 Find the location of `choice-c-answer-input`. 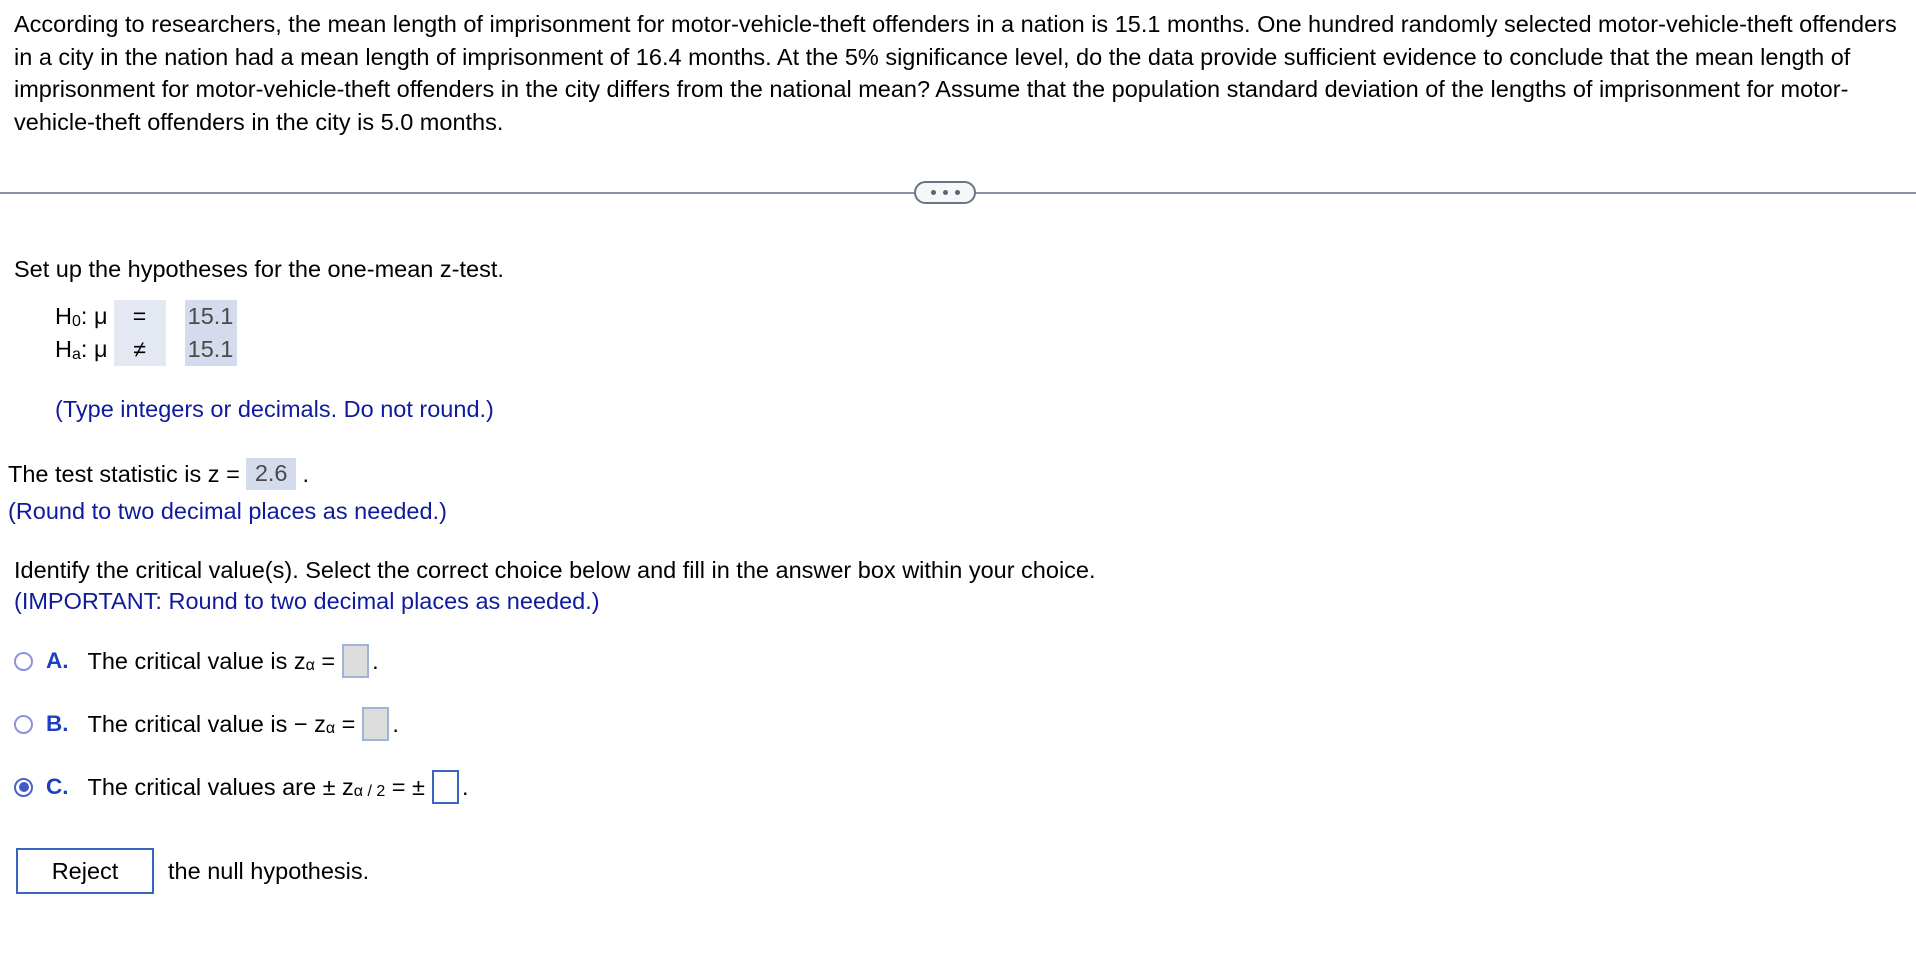

choice-c-answer-input is located at coordinates (445, 787).